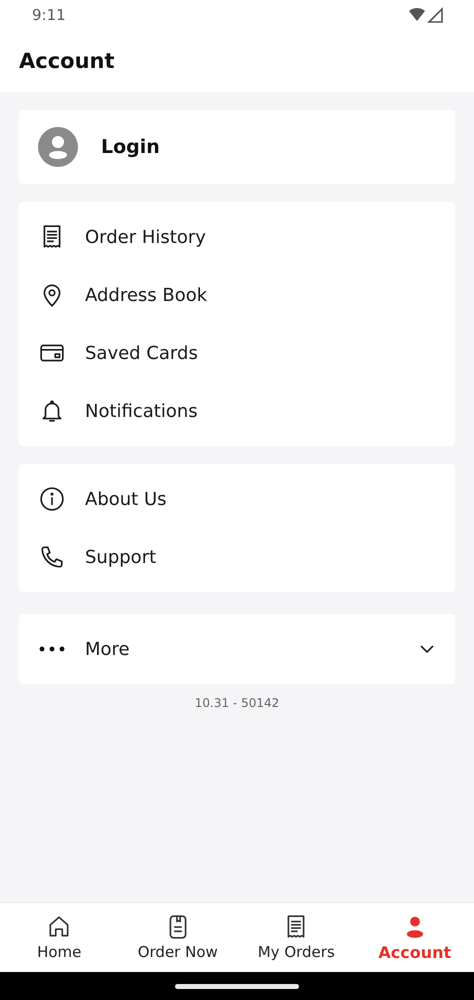 This screenshot has height=1000, width=474. What do you see at coordinates (237, 499) in the screenshot?
I see `menu-item: About Us` at bounding box center [237, 499].